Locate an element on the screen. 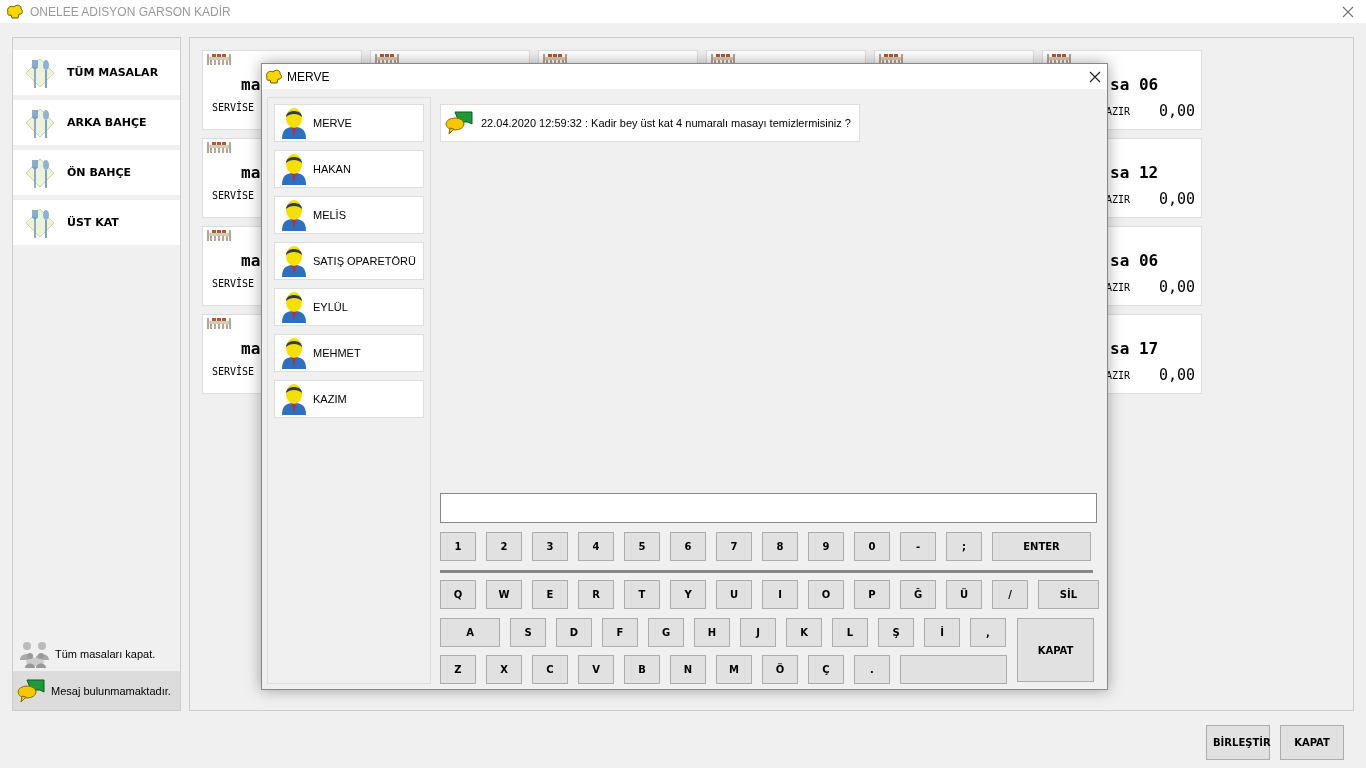 The width and height of the screenshot is (1366, 768). table-name: sa 12 is located at coordinates (1134, 172).